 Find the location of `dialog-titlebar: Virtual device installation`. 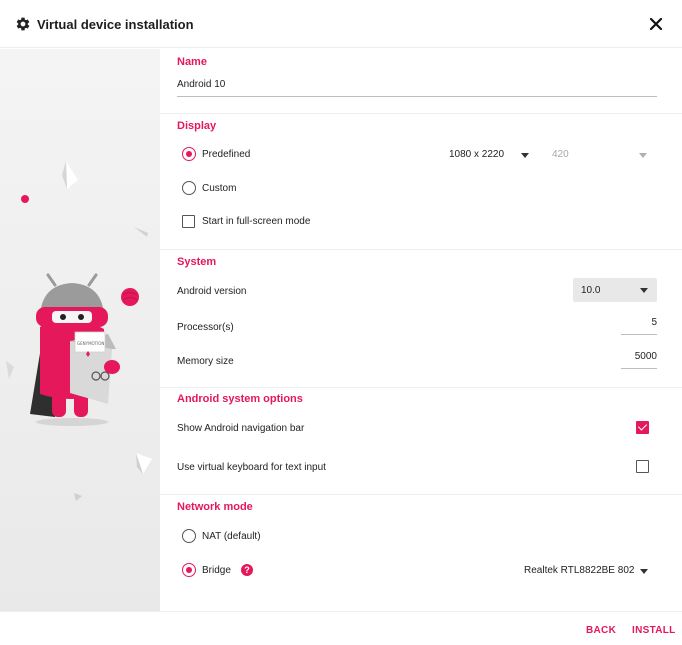

dialog-titlebar: Virtual device installation is located at coordinates (341, 24).